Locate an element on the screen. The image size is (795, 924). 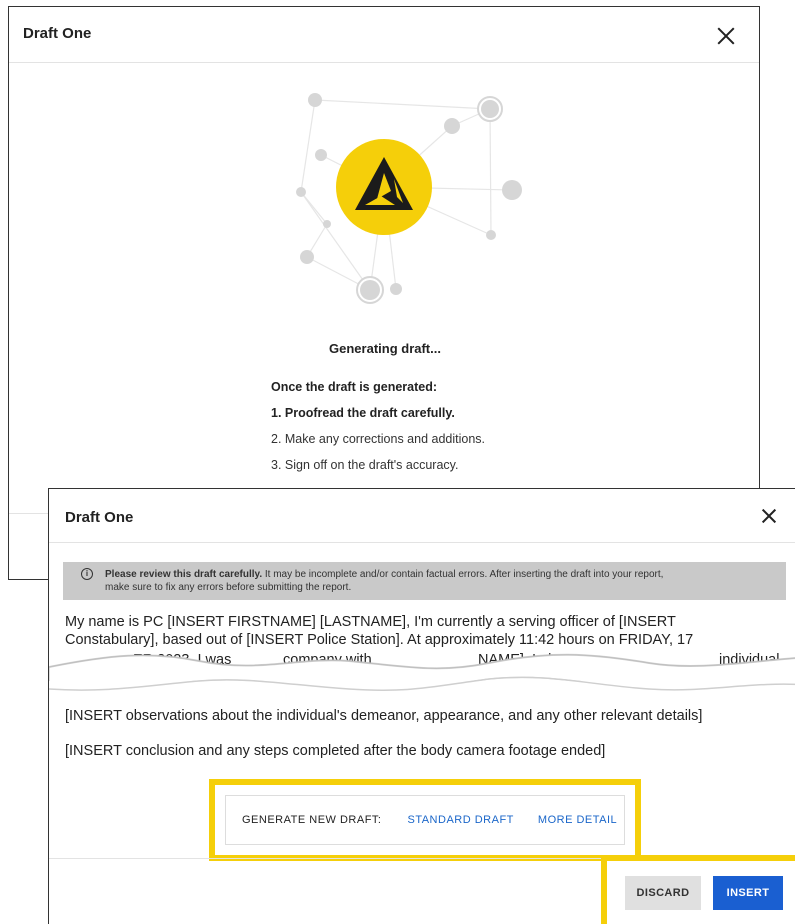
draft-one-logo-icon is located at coordinates (384, 187).